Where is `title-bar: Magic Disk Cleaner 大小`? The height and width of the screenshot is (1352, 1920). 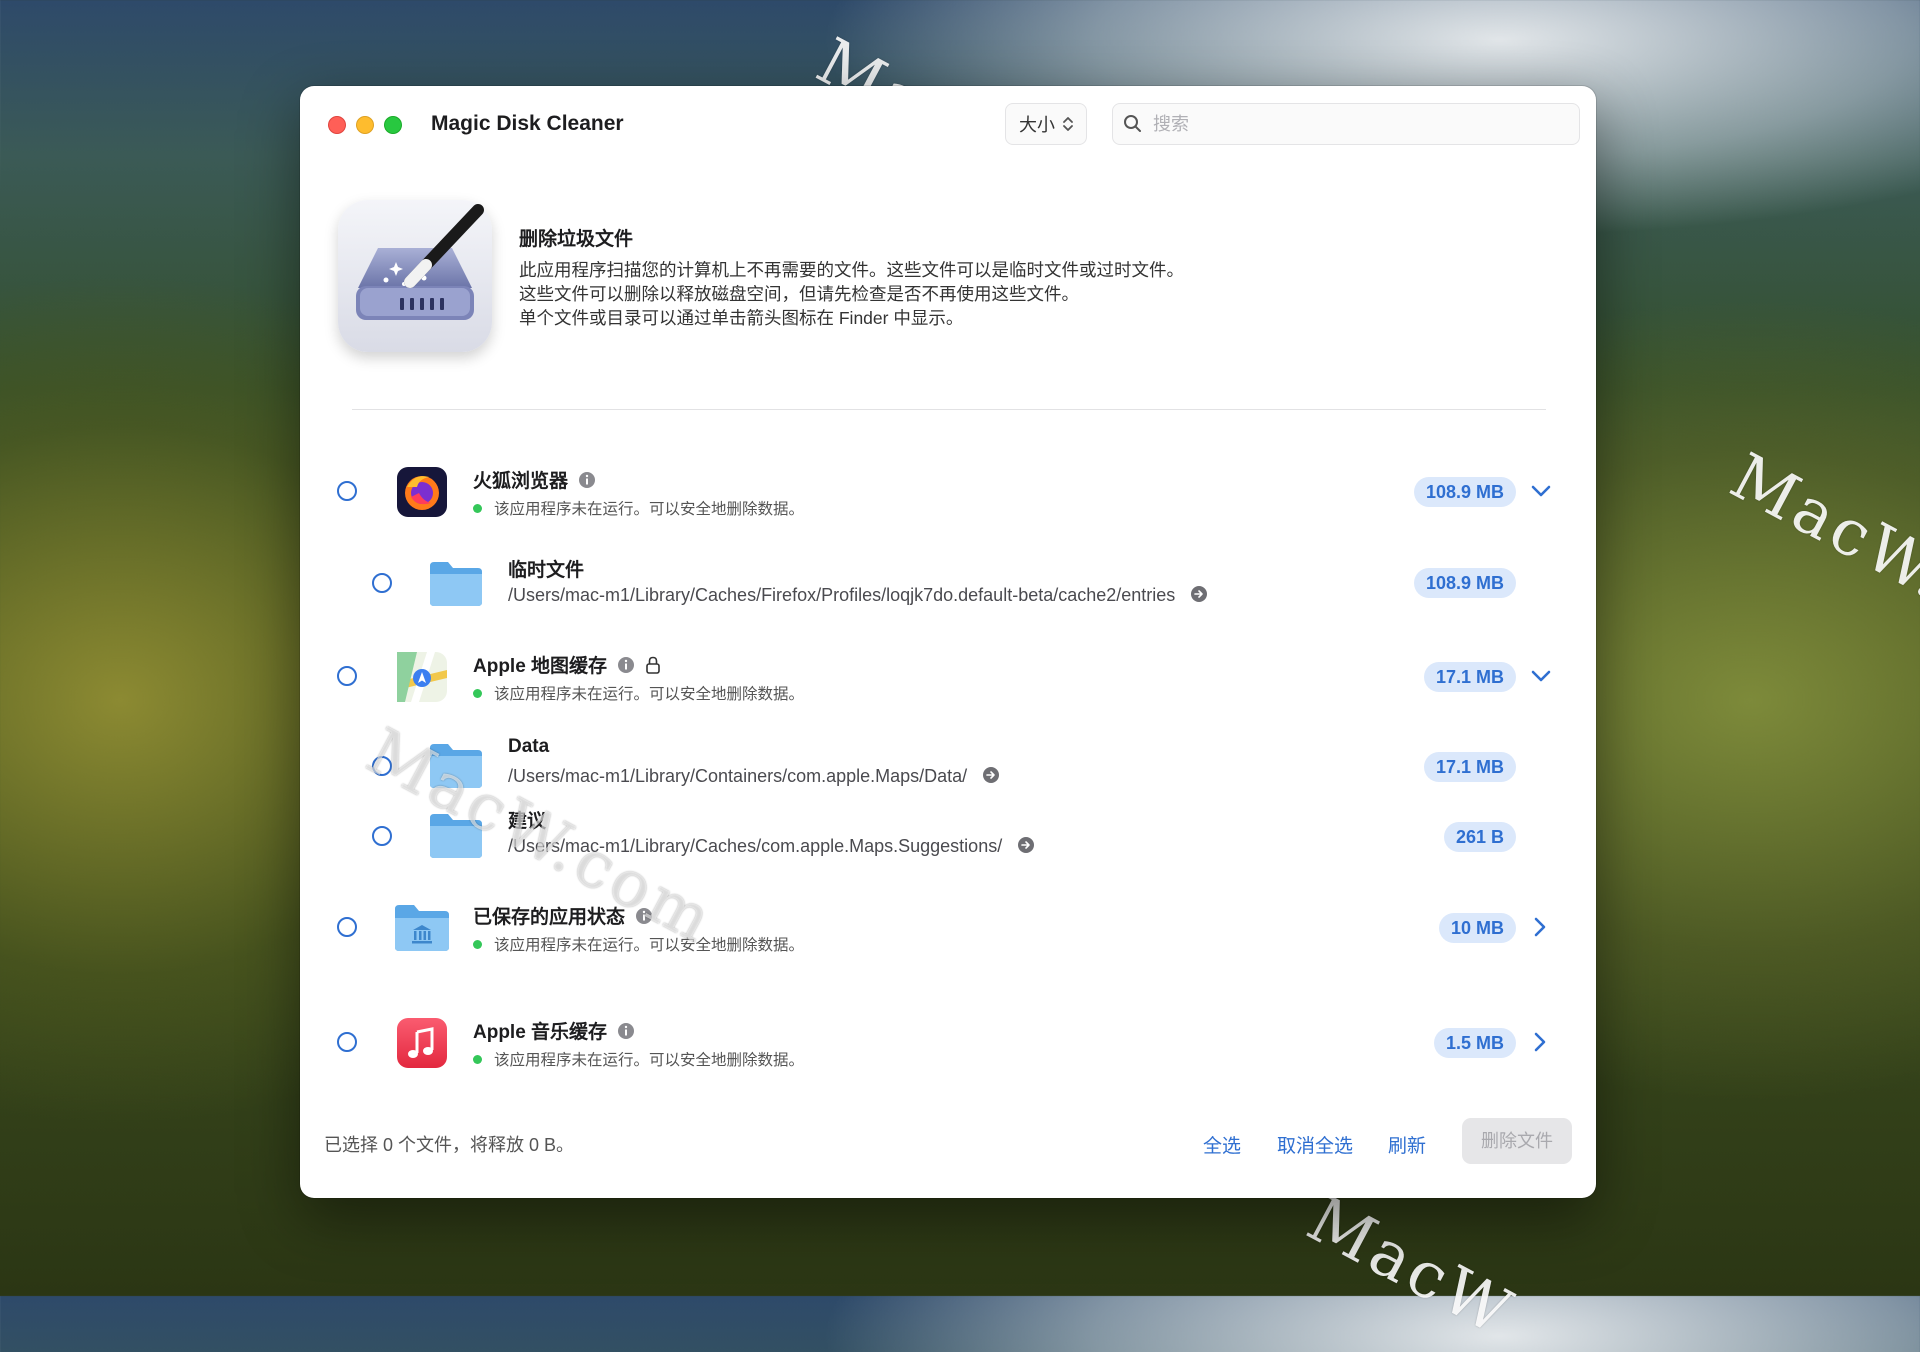 title-bar: Magic Disk Cleaner 大小 is located at coordinates (948, 124).